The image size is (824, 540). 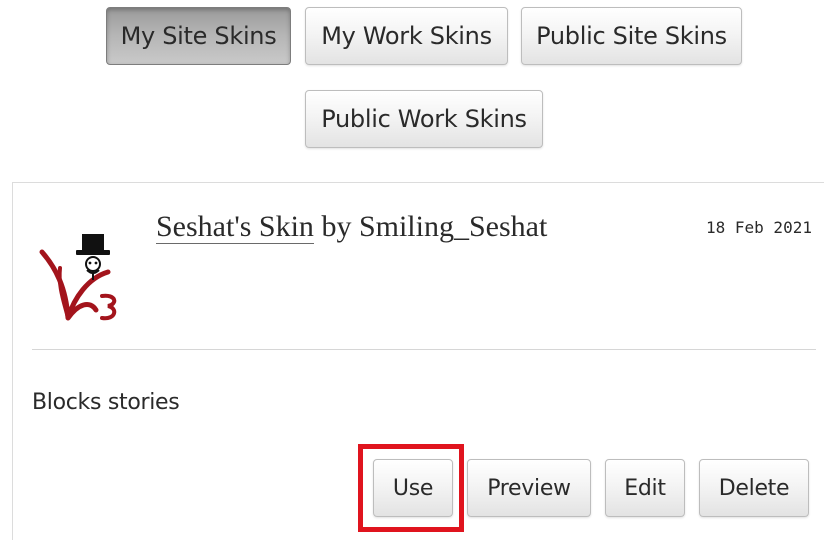 I want to click on tab-public-site-skins: Public Site Skins, so click(x=631, y=36).